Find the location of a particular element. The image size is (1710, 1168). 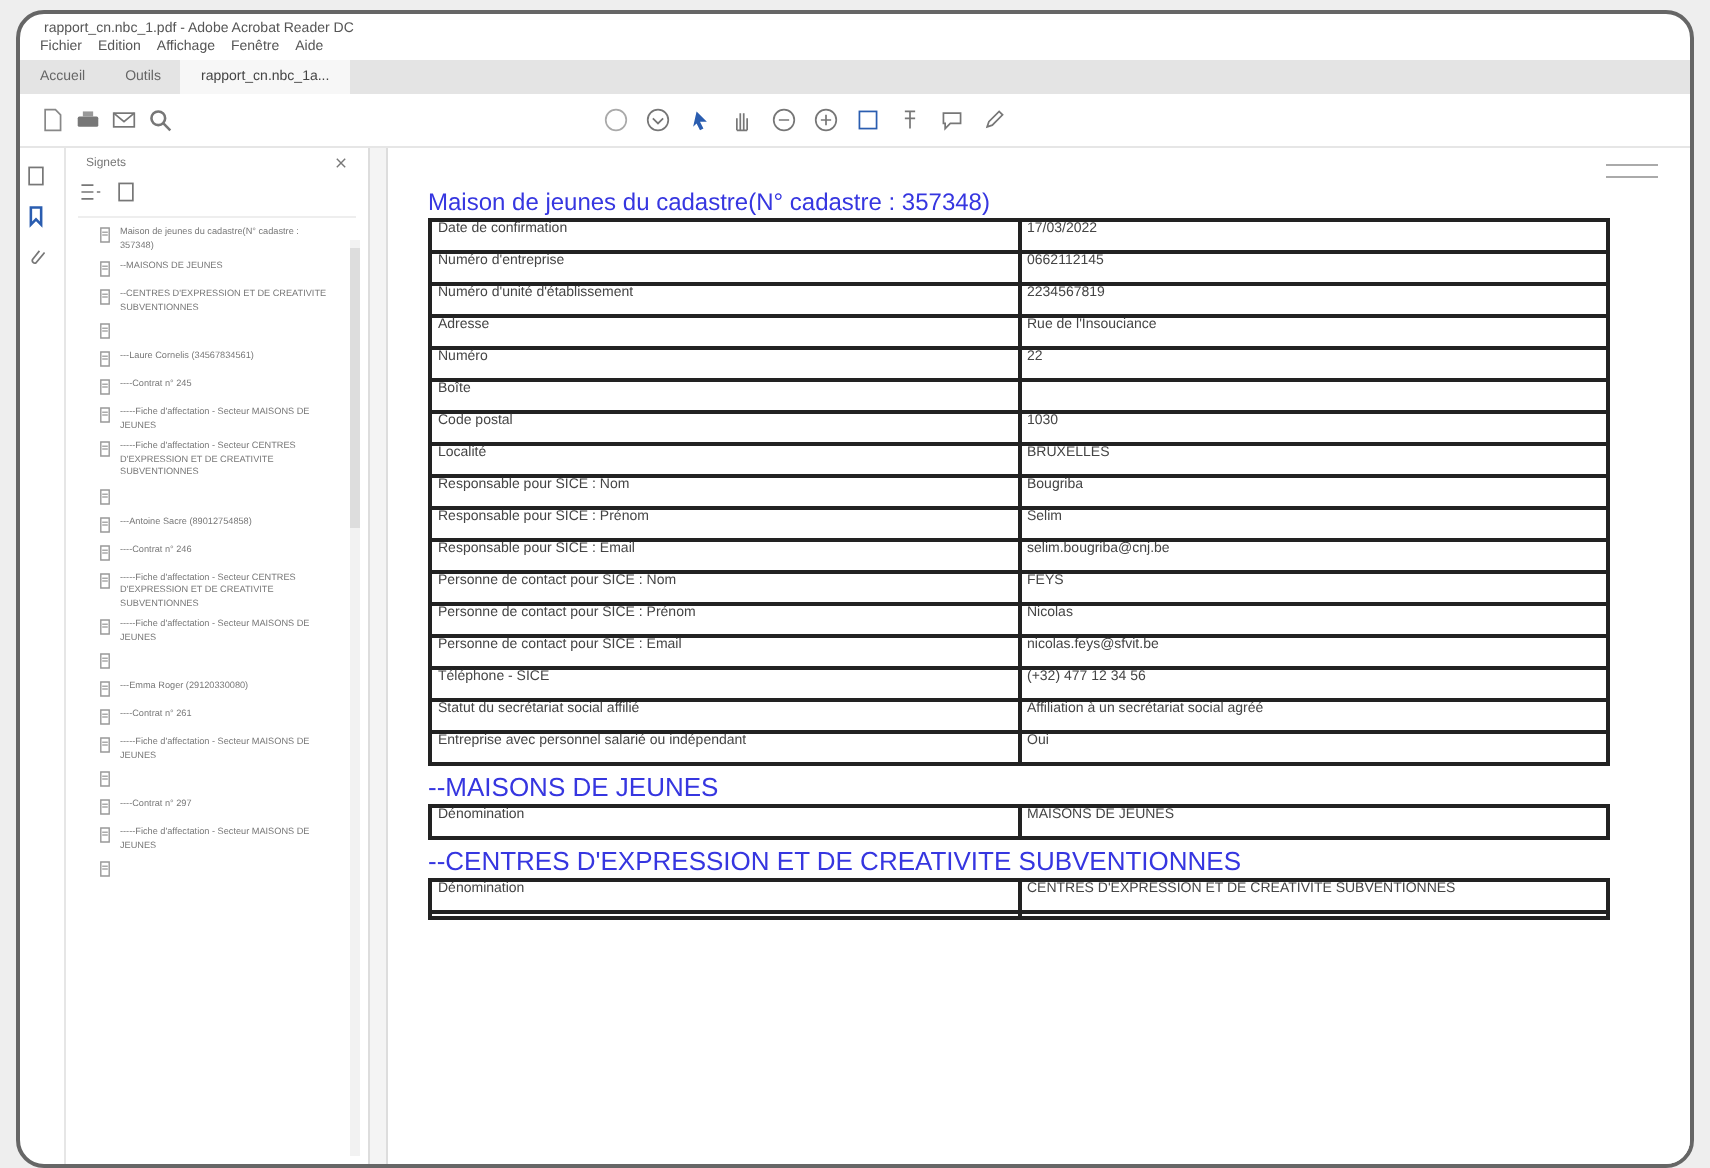

file-icon is located at coordinates (52, 120).